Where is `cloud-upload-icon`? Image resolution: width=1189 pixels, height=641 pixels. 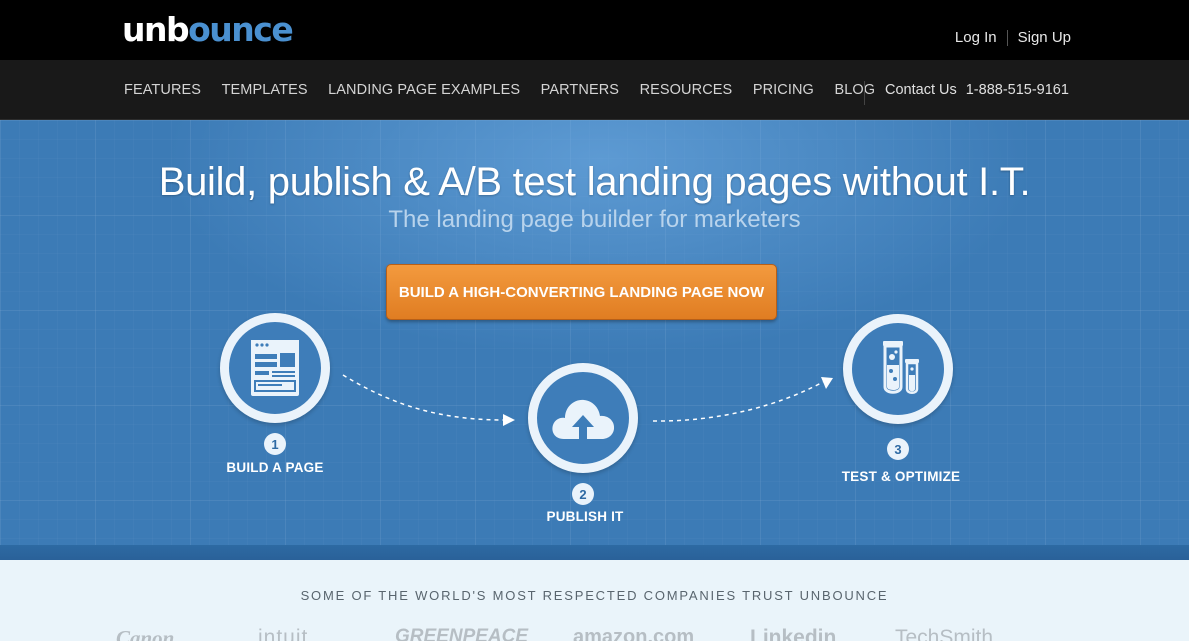
cloud-upload-icon is located at coordinates (583, 419).